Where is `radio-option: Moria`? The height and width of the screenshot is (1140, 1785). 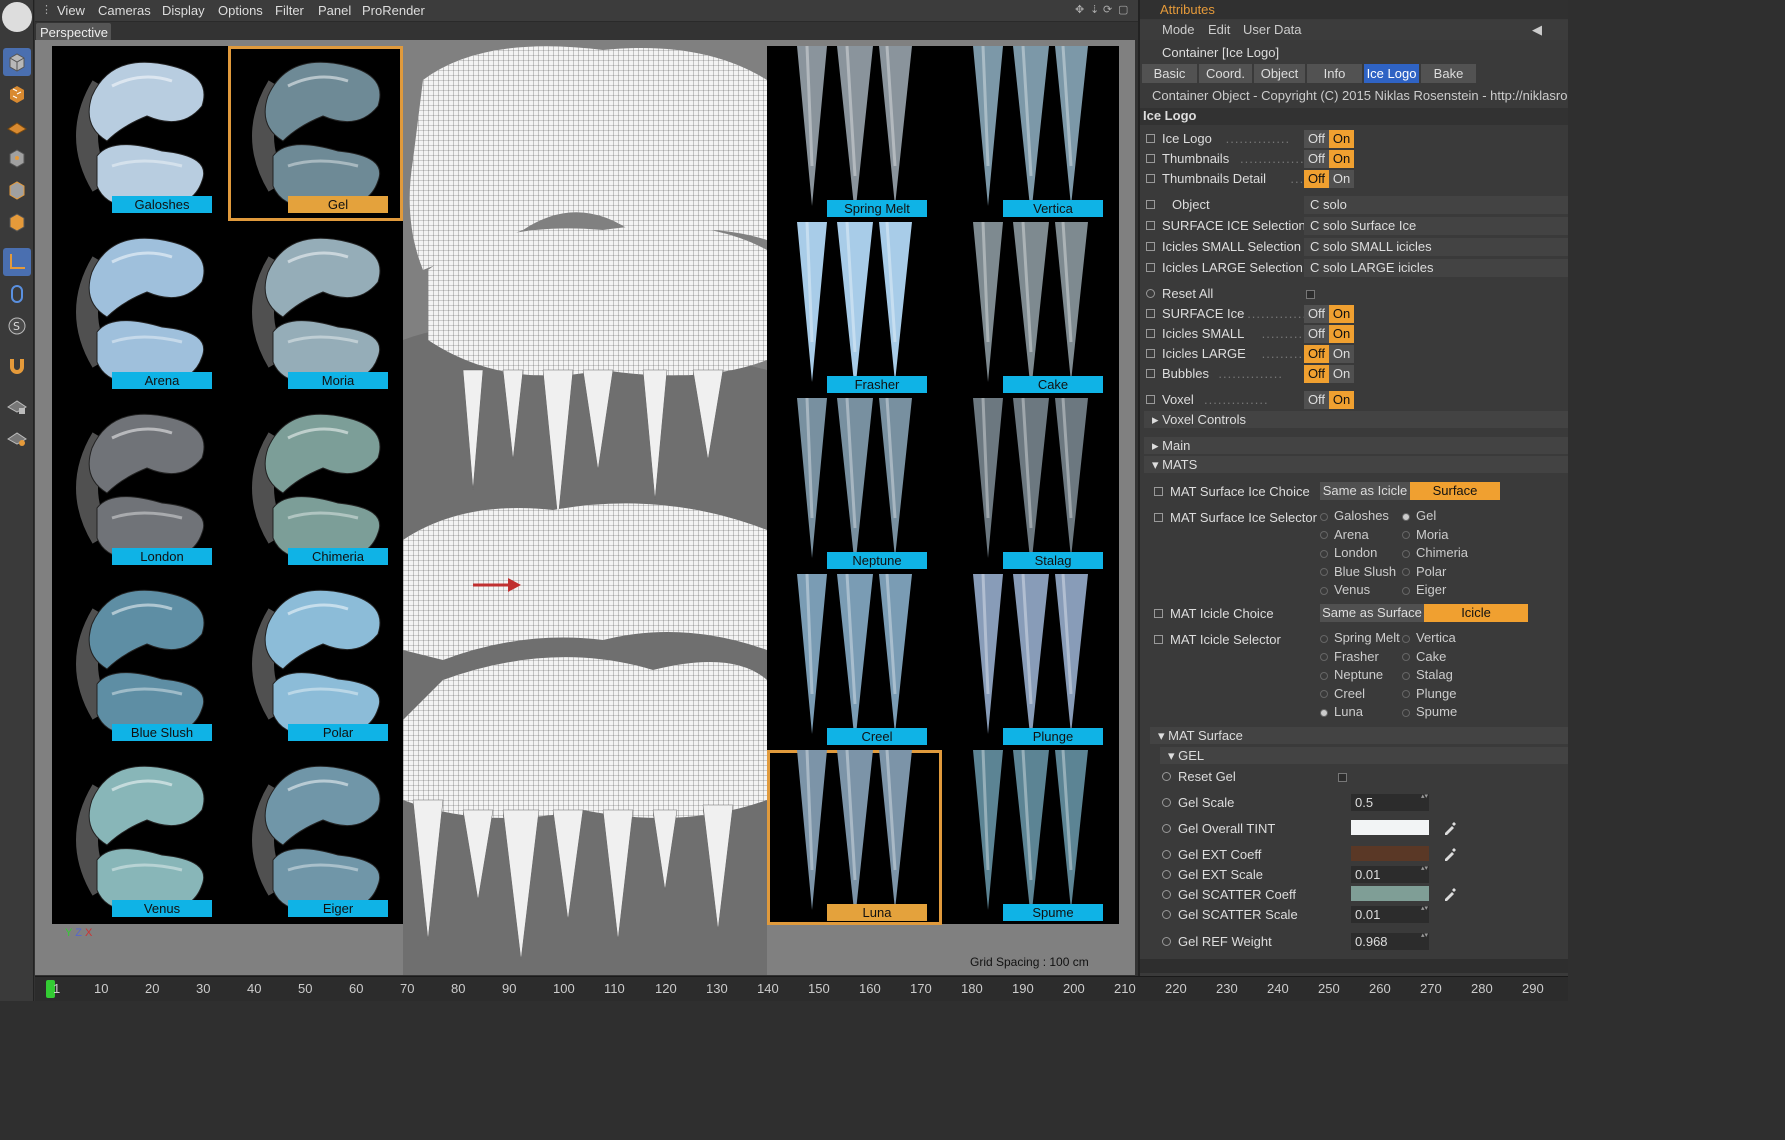
radio-option: Moria is located at coordinates (1425, 534).